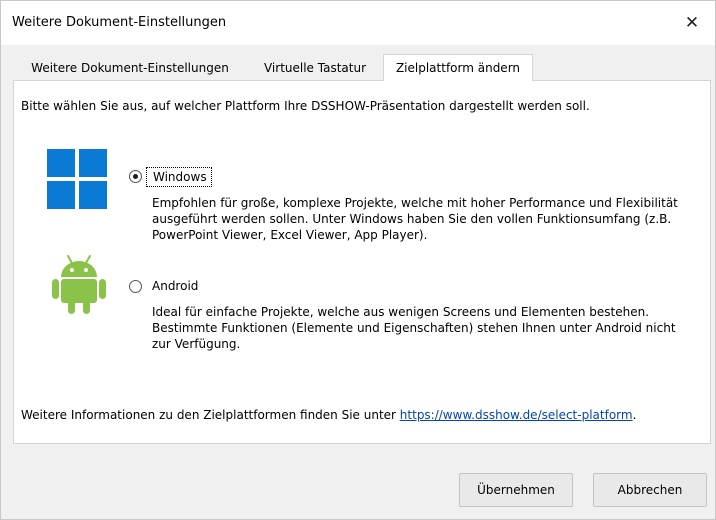 This screenshot has height=520, width=716. I want to click on windows-logo-icon, so click(77, 179).